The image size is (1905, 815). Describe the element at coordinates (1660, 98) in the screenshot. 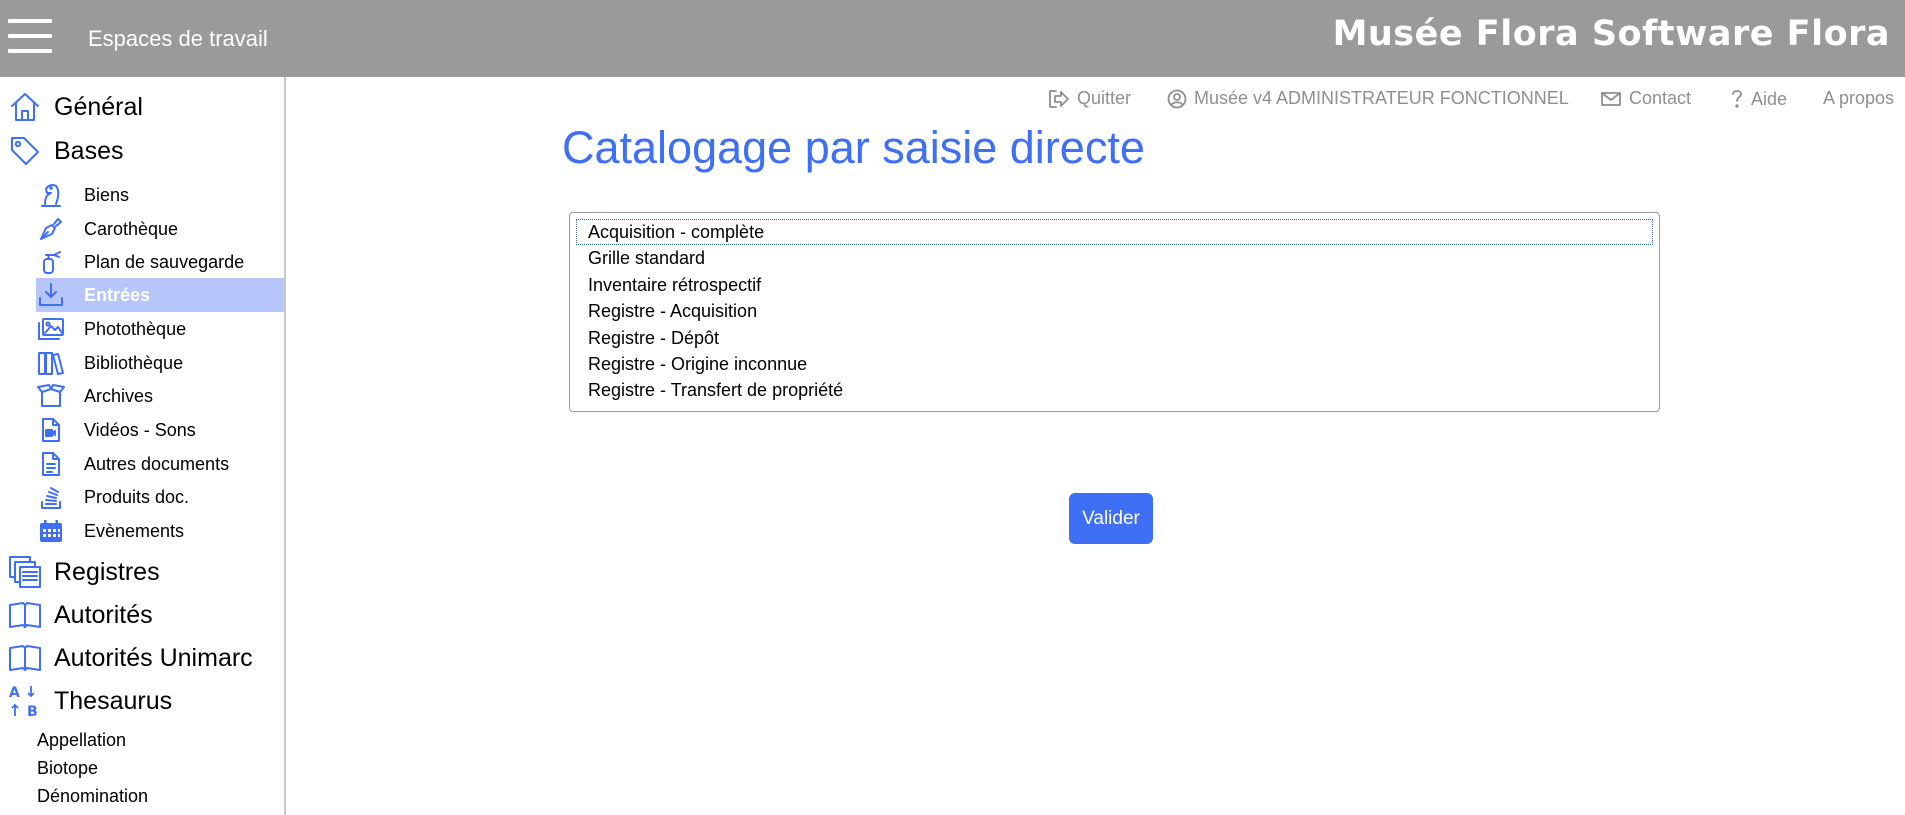

I see `contact-label: Contact` at that location.